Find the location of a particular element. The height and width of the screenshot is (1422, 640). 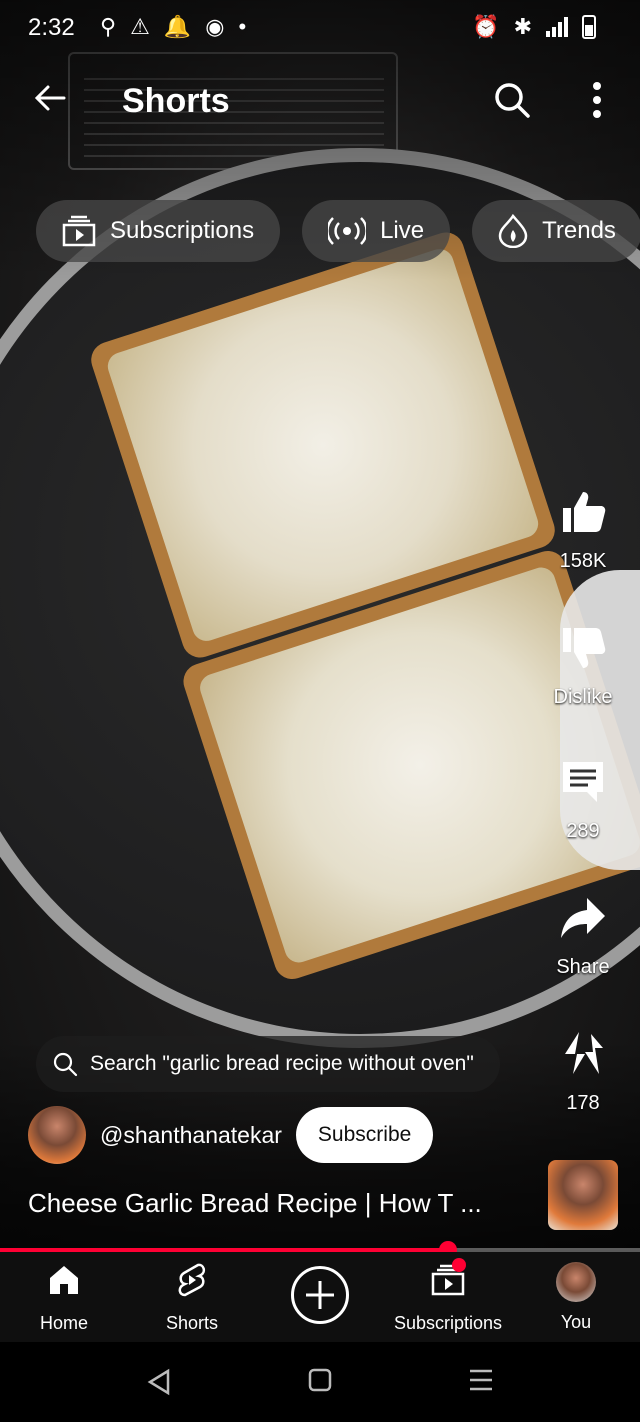

nav-home: Home is located at coordinates (64, 1298).